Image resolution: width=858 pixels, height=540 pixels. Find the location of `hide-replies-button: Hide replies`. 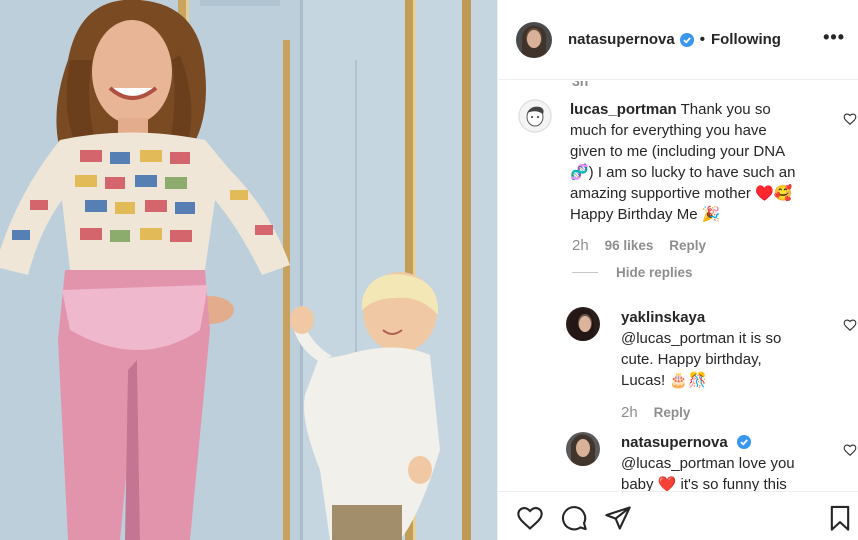

hide-replies-button: Hide replies is located at coordinates (632, 272).